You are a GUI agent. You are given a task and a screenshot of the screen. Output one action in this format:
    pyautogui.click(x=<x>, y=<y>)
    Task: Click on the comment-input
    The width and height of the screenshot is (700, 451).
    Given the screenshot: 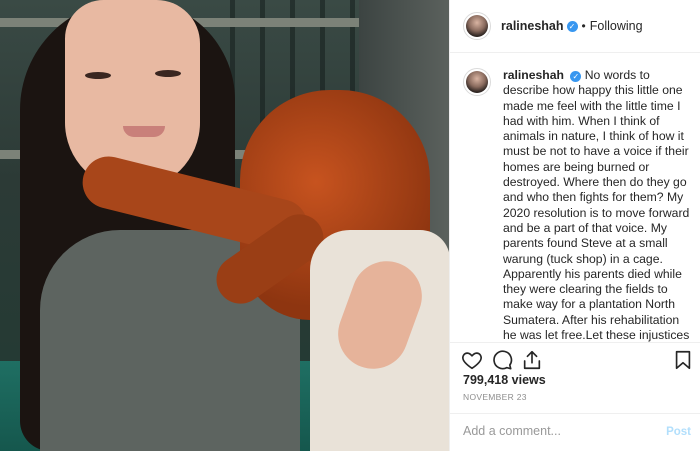 What is the action you would take?
    pyautogui.click(x=553, y=431)
    